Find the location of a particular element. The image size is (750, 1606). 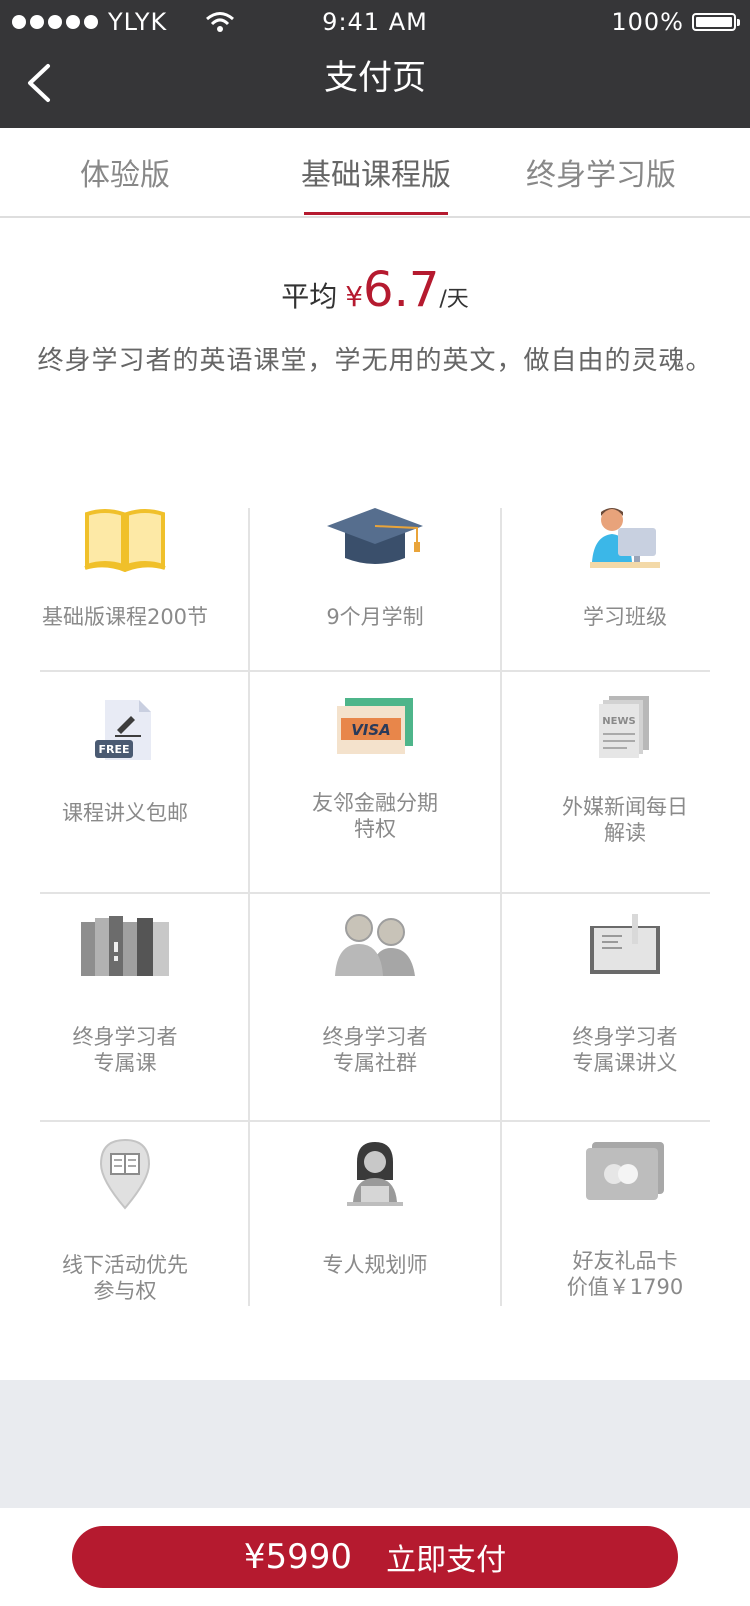

benefit-label: 外媒新闻每日 is located at coordinates (625, 807).